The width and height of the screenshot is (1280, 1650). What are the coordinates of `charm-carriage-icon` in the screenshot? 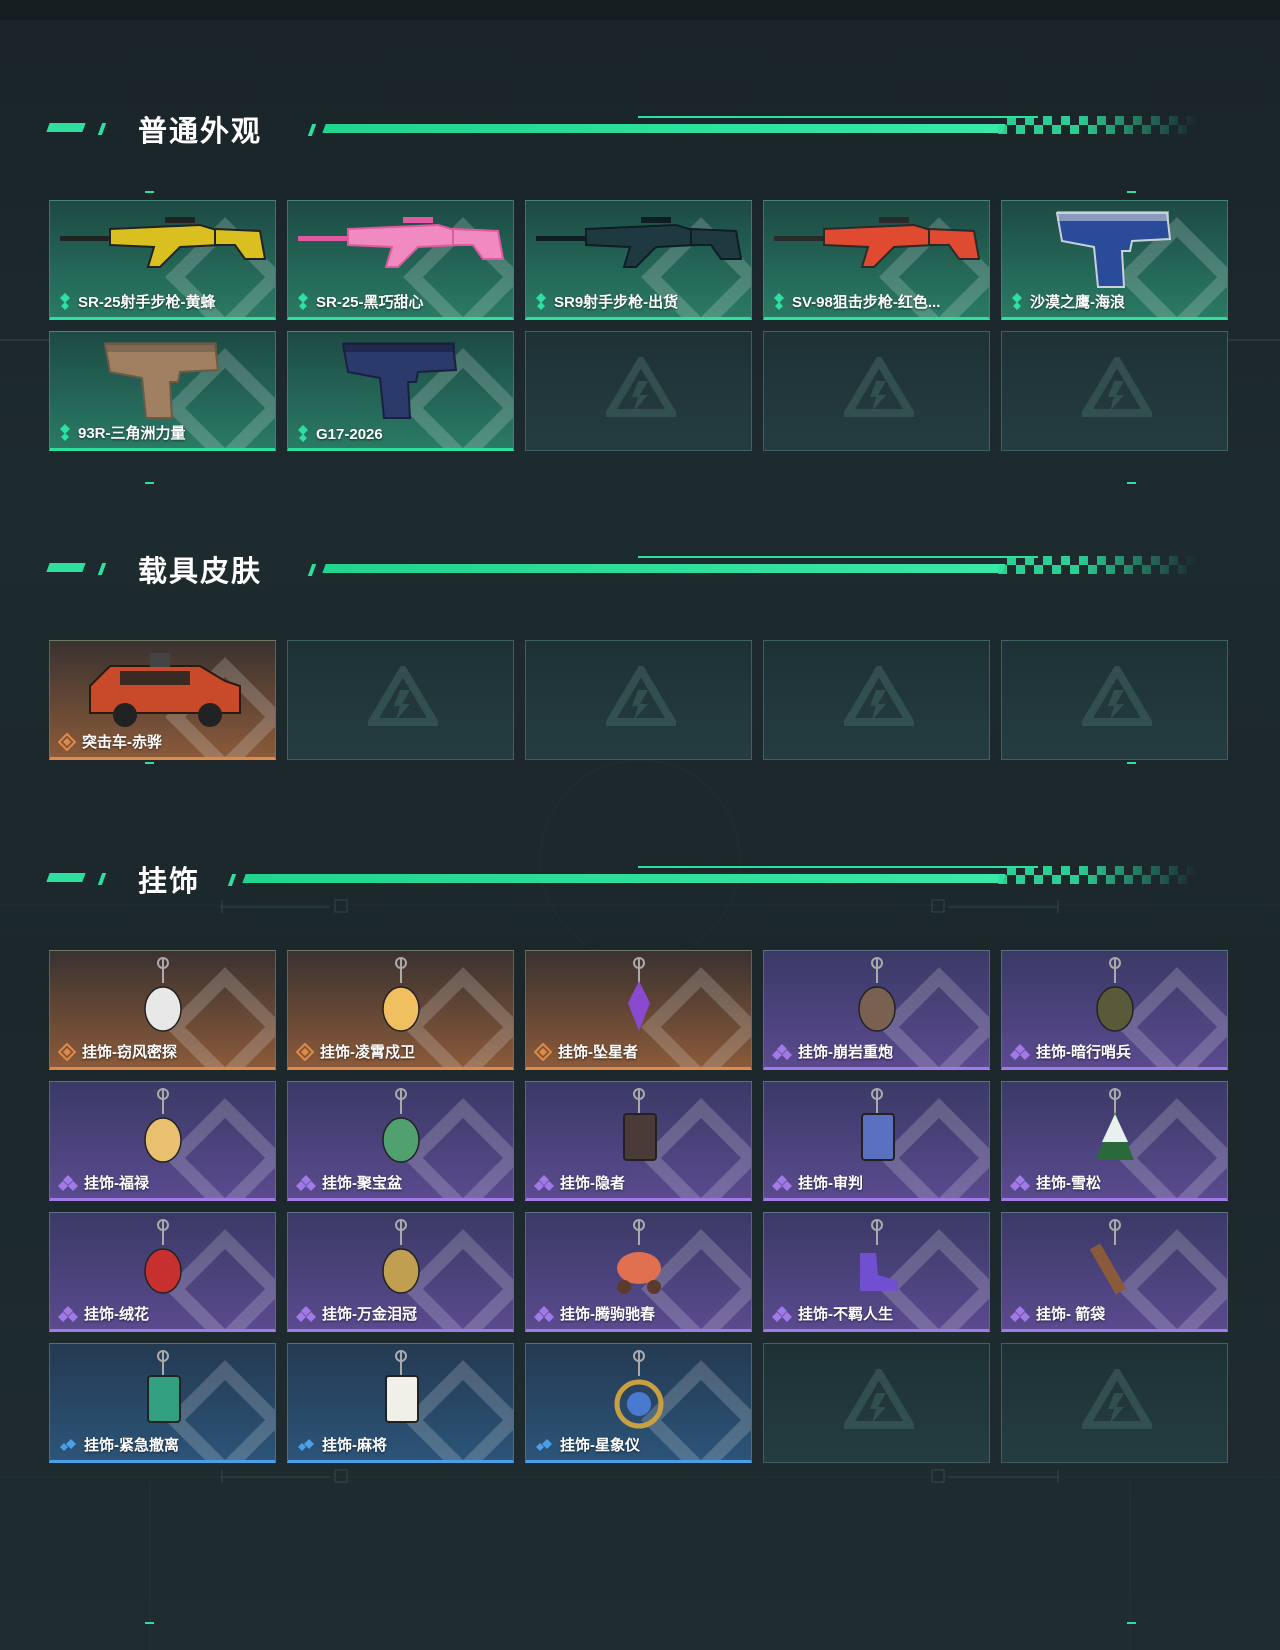 It's located at (639, 1256).